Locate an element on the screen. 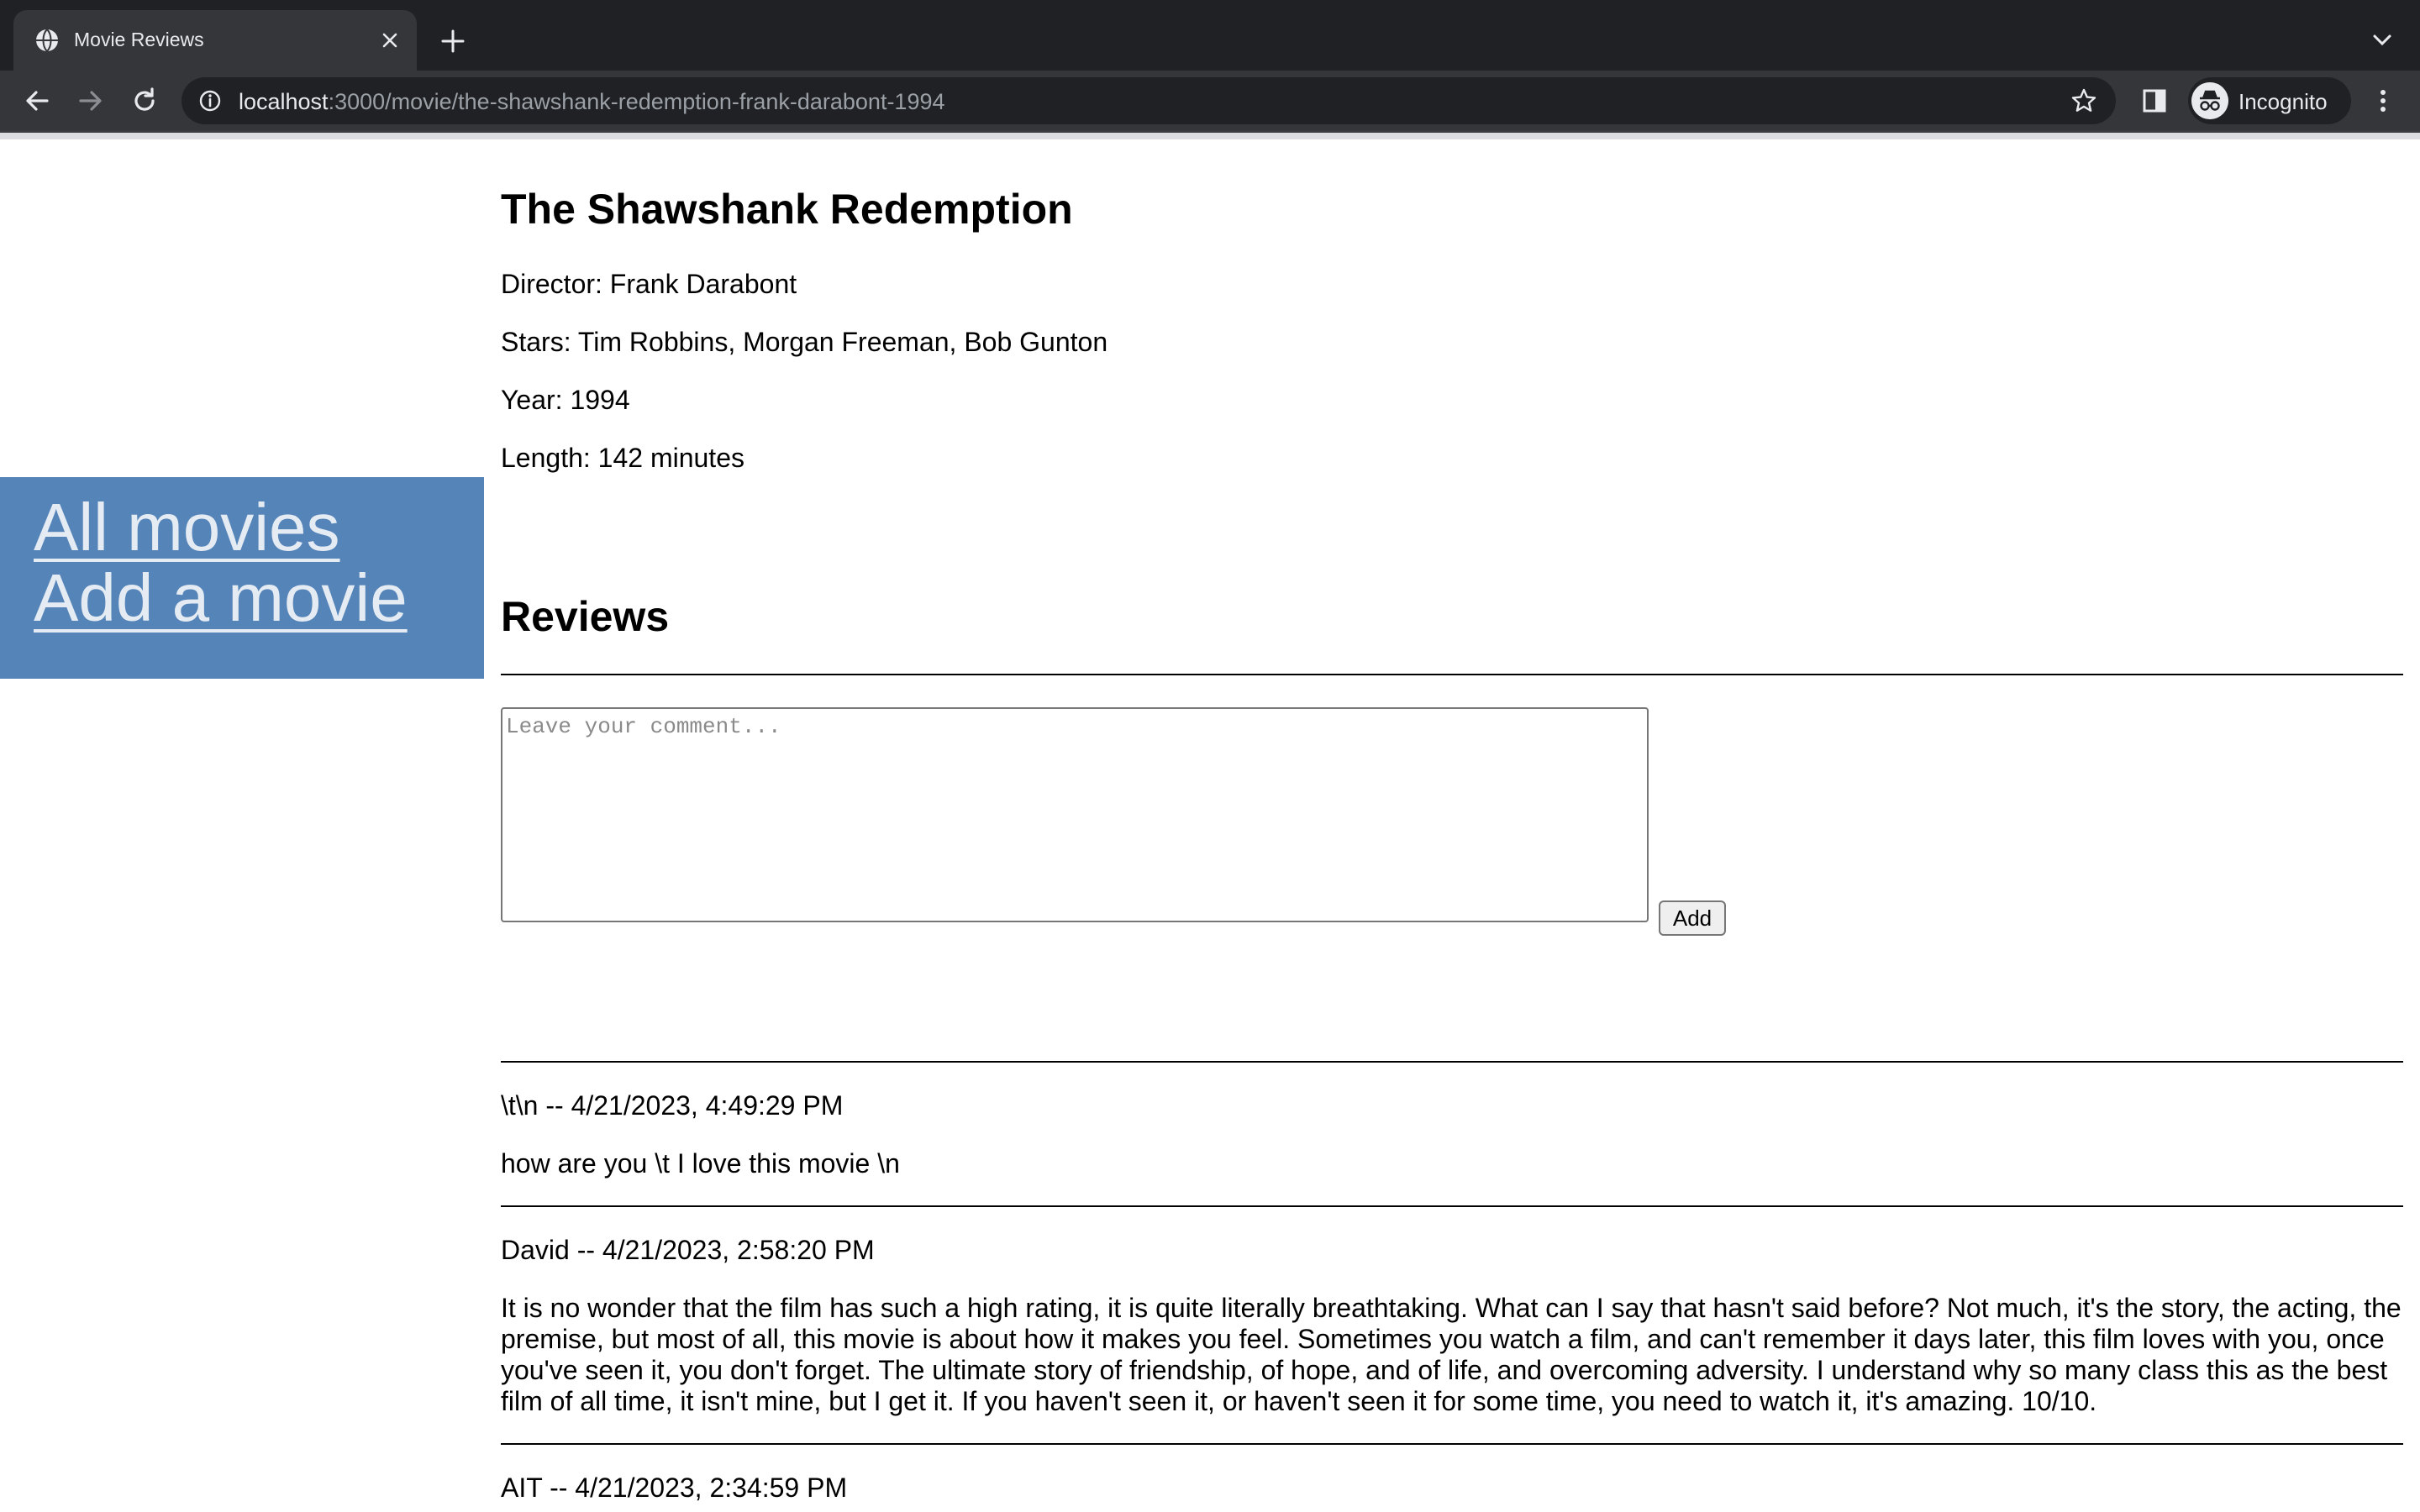 Image resolution: width=2420 pixels, height=1512 pixels. browser-tab-strip: Movie Reviews is located at coordinates (1210, 35).